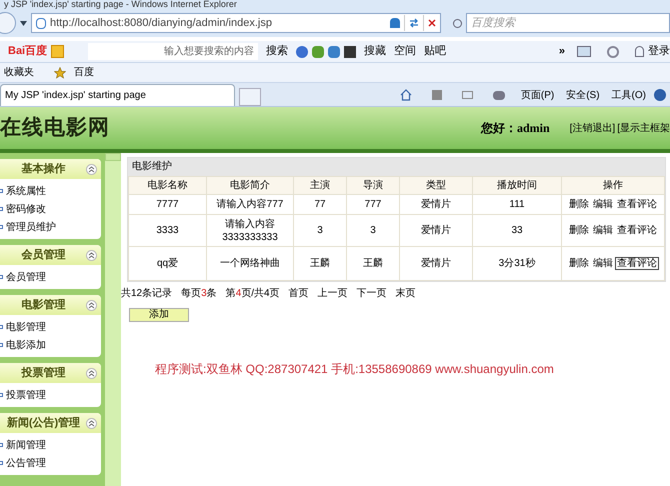 The width and height of the screenshot is (670, 486). I want to click on pager-info: 第4页/共4页, so click(253, 293).